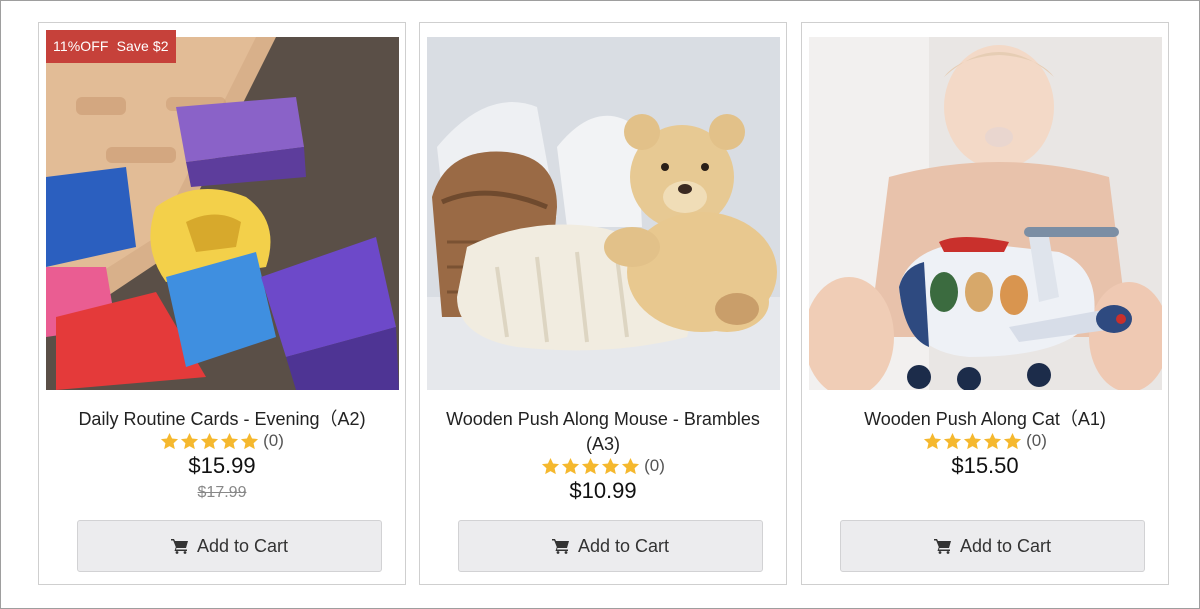 Image resolution: width=1200 pixels, height=609 pixels. What do you see at coordinates (142, 46) in the screenshot?
I see `discount-save: Save $2` at bounding box center [142, 46].